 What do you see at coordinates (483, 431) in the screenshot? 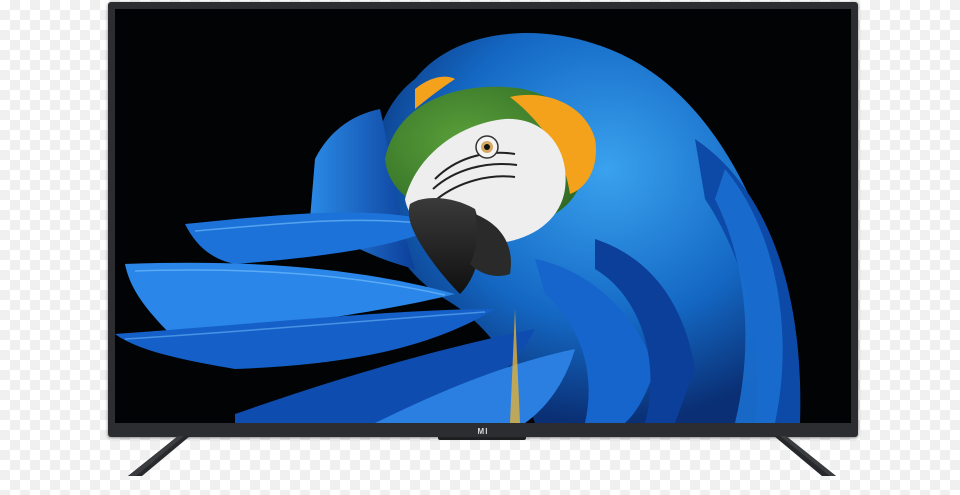
I see `brand-logo: MI` at bounding box center [483, 431].